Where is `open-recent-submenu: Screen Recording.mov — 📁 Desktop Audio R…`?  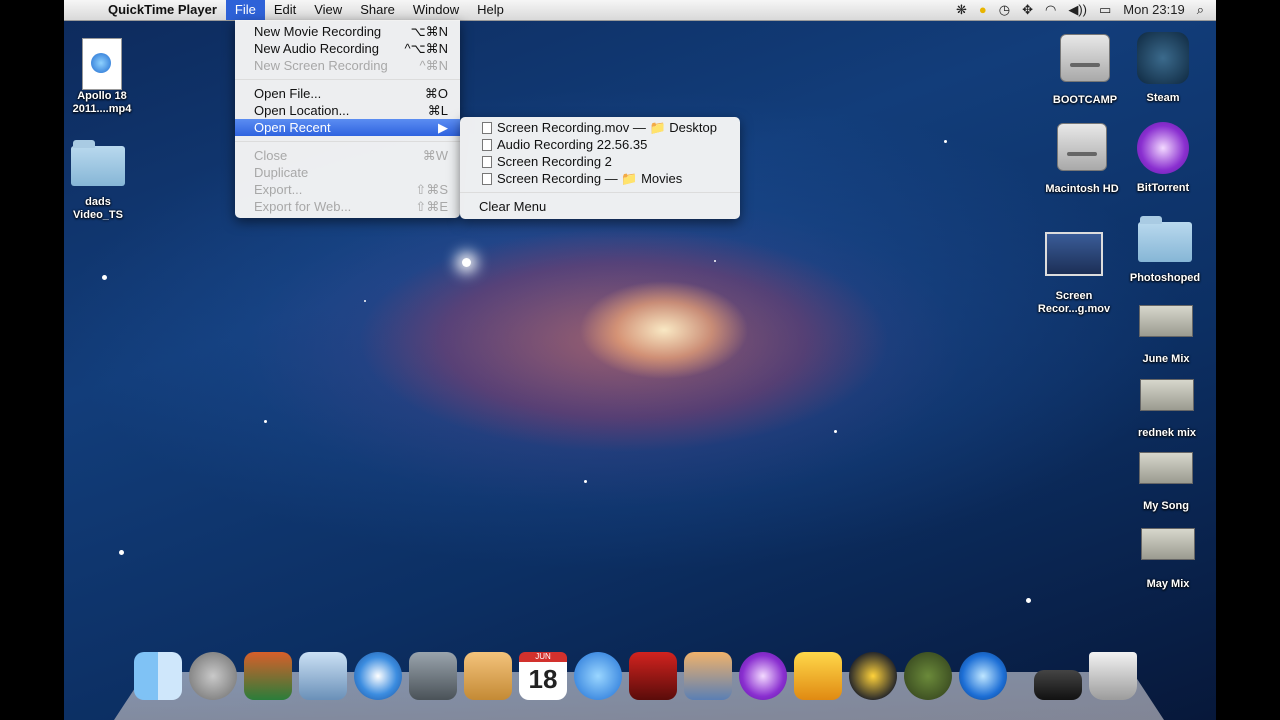
open-recent-submenu: Screen Recording.mov — 📁 Desktop Audio R… is located at coordinates (600, 168).